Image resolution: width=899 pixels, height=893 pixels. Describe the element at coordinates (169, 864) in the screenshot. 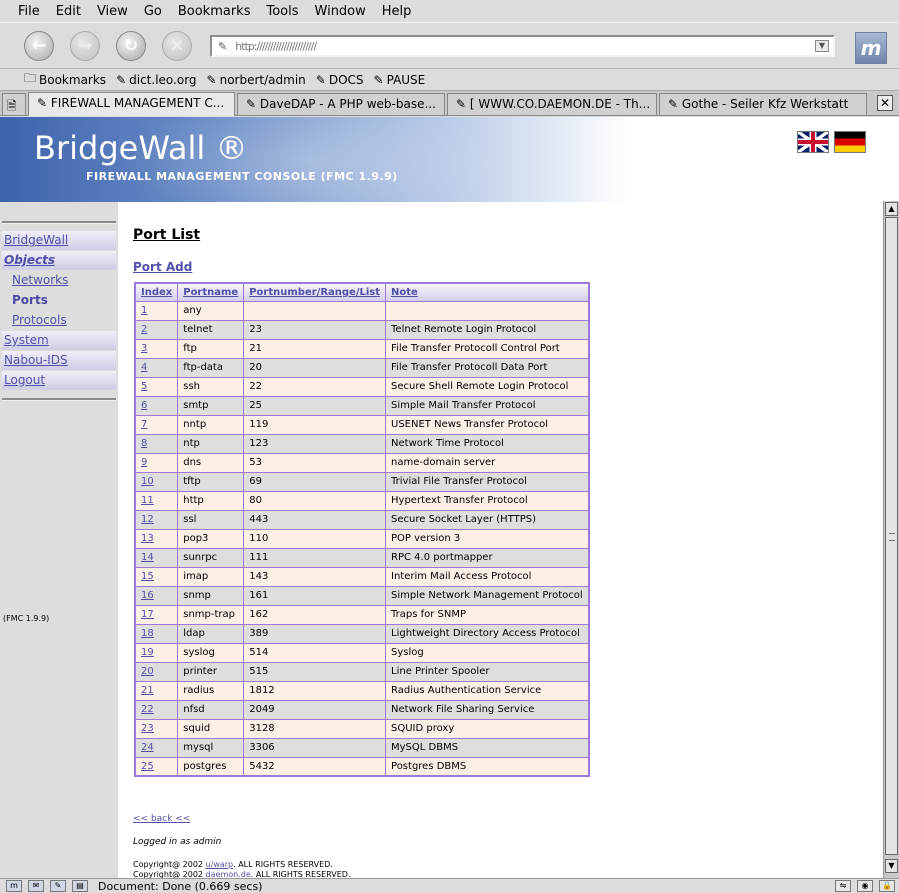

I see `copyright-text: Copyright@ 2002` at that location.